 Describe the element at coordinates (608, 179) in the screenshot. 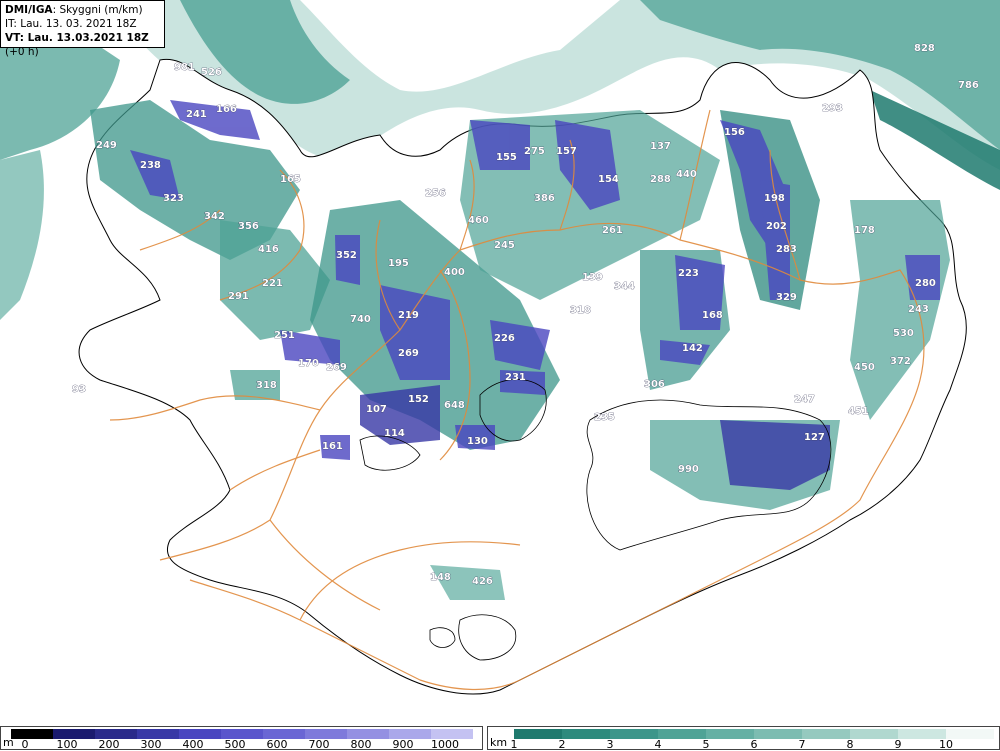

I see `value-label: 154` at that location.